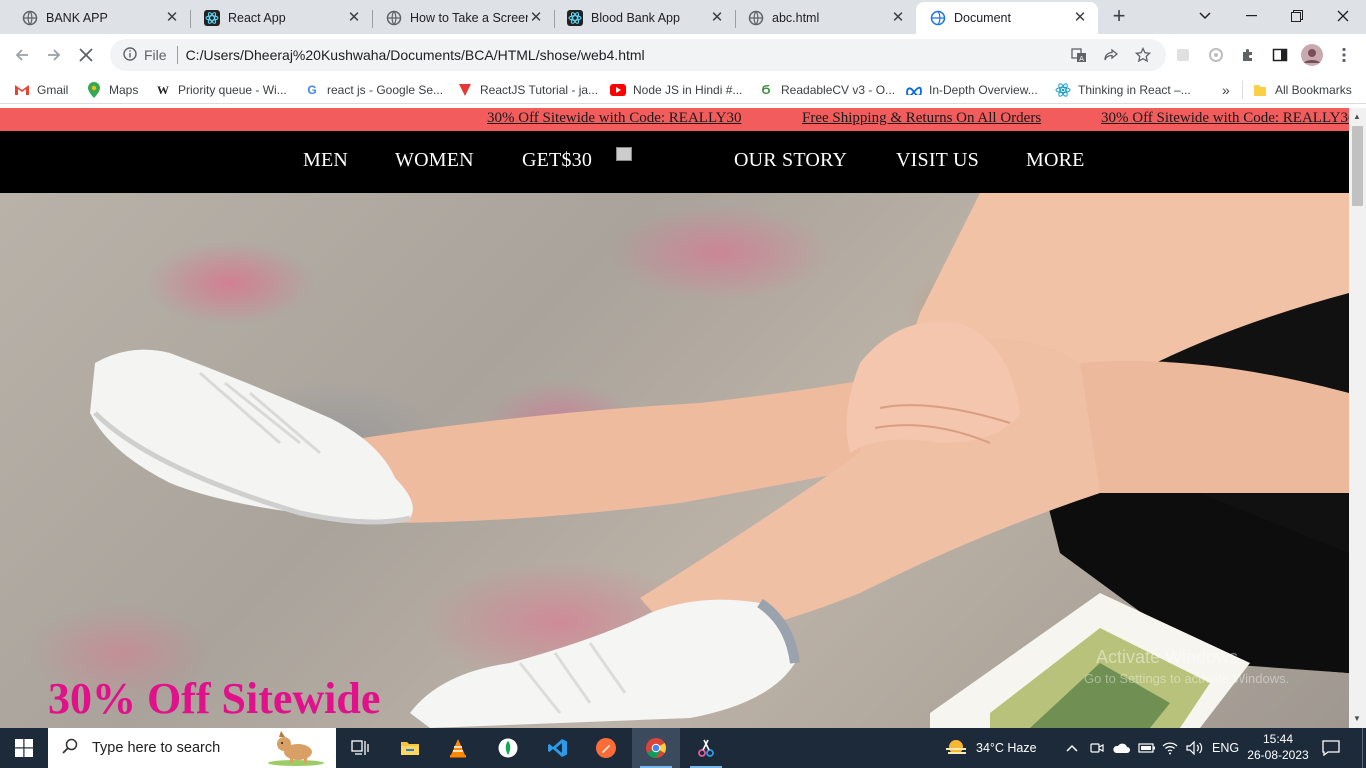 This screenshot has width=1366, height=768. What do you see at coordinates (1195, 748) in the screenshot?
I see `volume-icon` at bounding box center [1195, 748].